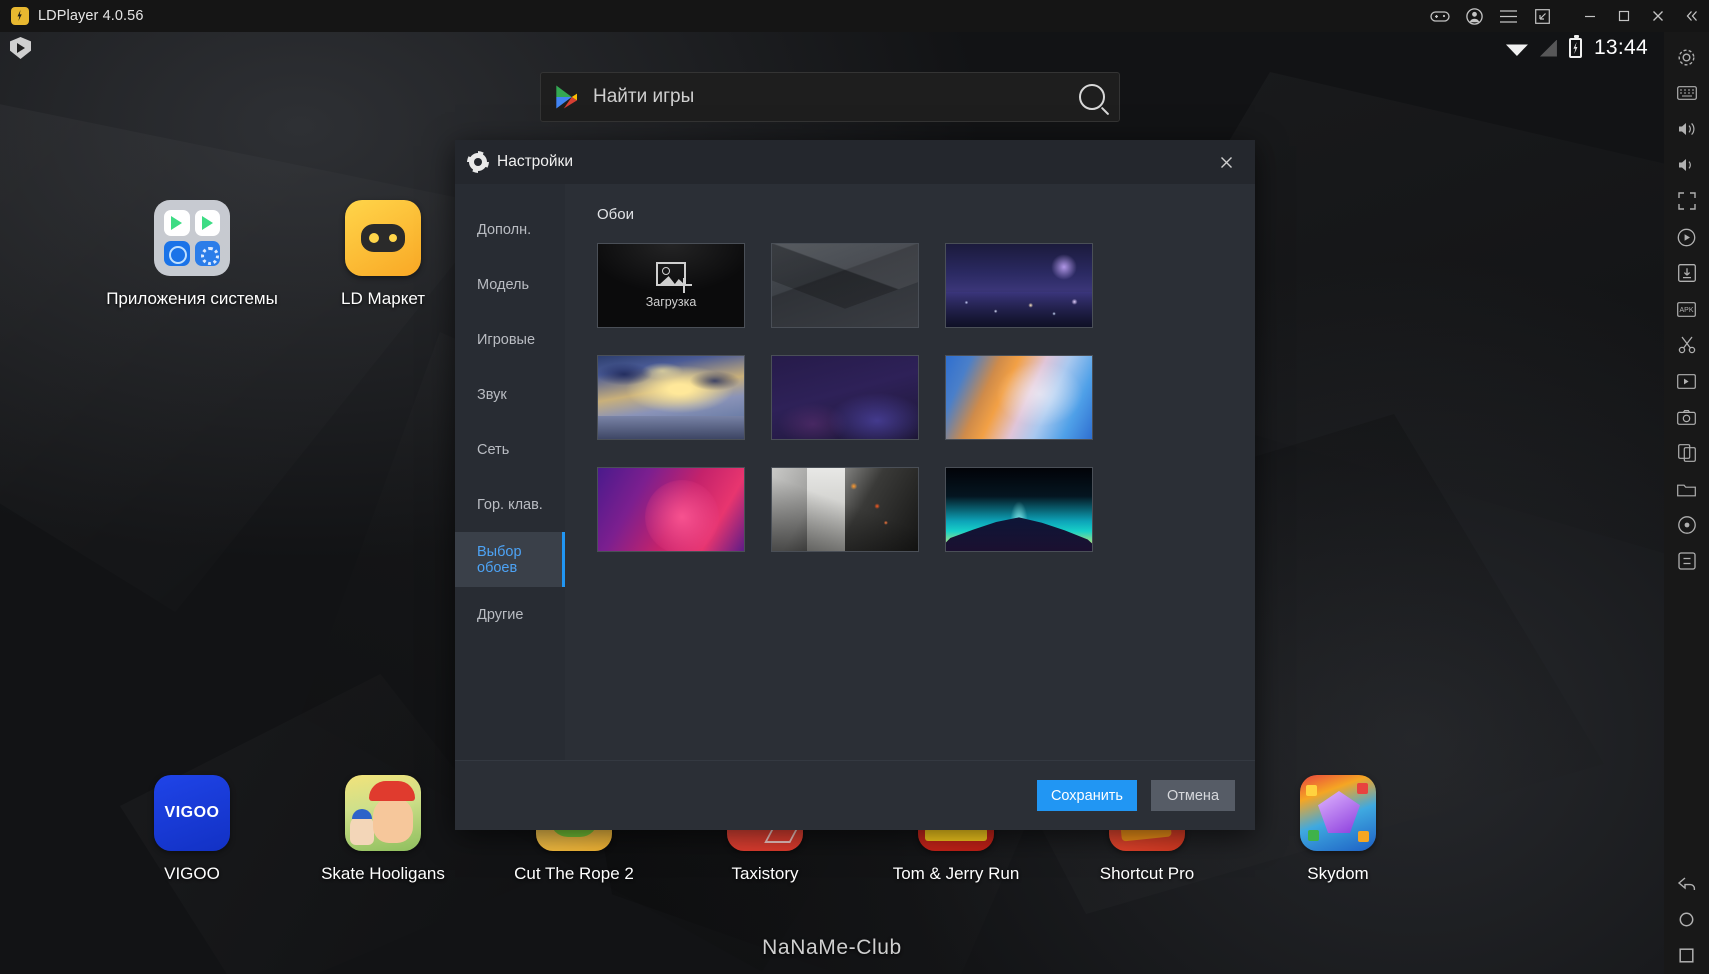 This screenshot has height=974, width=1709. I want to click on search-icon, so click(1092, 97).